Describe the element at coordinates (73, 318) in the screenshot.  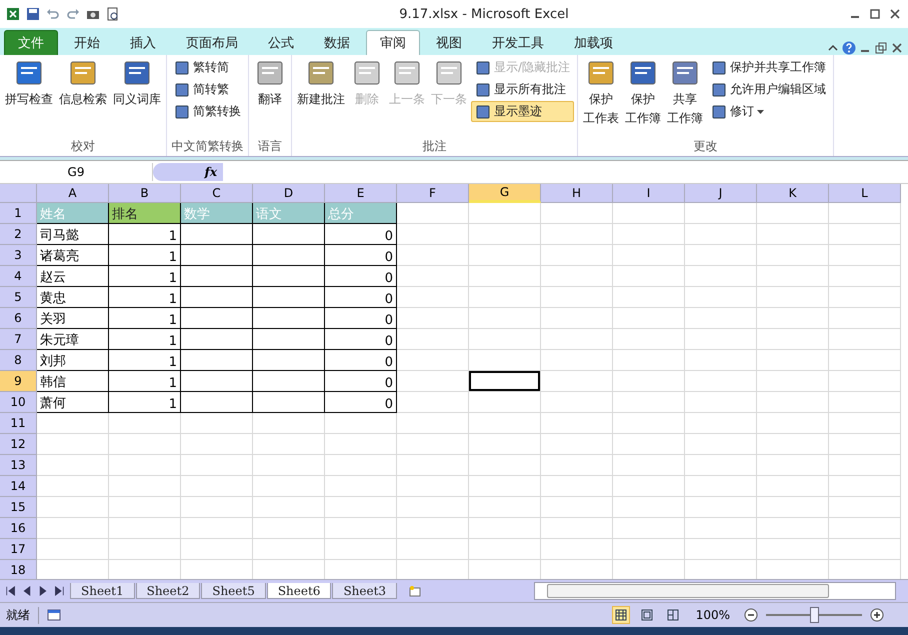
I see `table-cell: 关羽` at that location.